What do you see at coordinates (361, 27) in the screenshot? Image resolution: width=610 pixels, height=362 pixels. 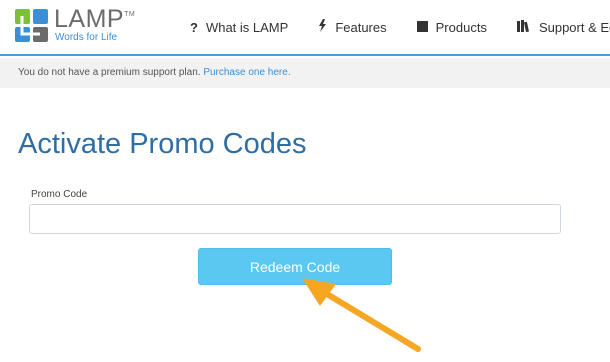 I see `nav-label: Features` at bounding box center [361, 27].